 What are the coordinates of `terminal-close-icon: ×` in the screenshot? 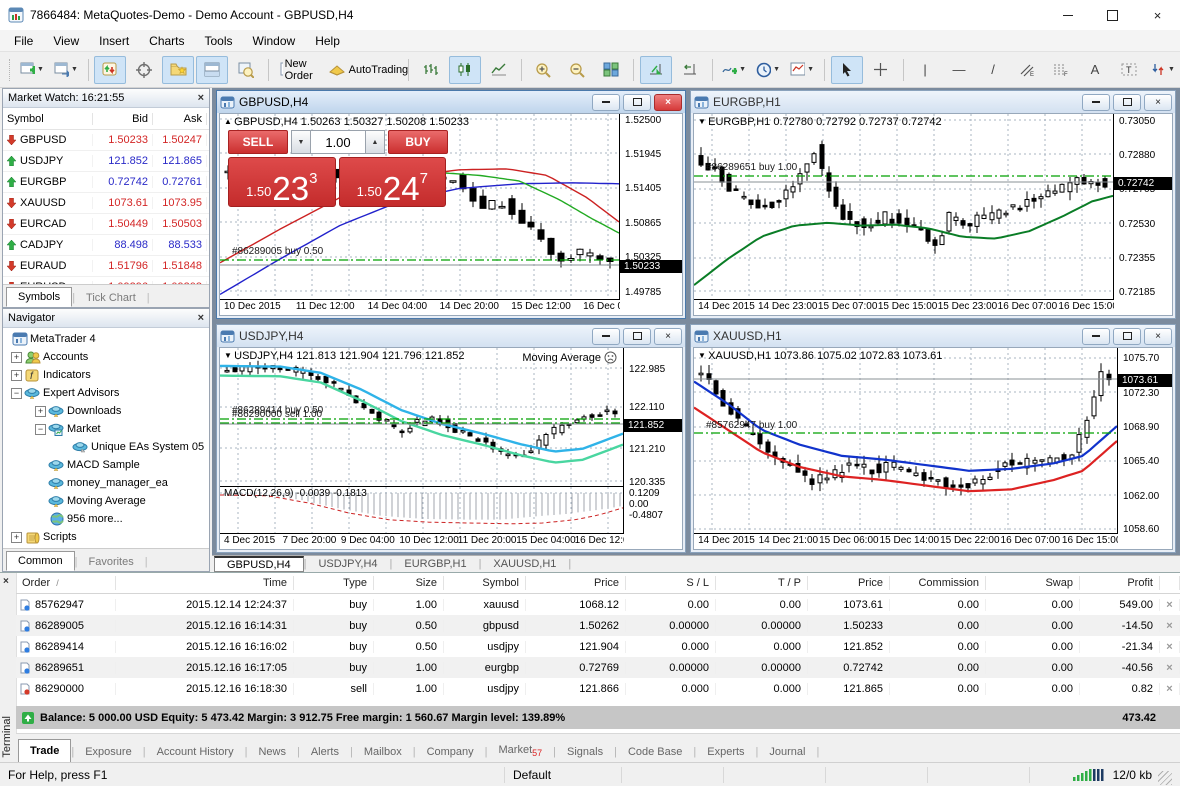 It's located at (6, 581).